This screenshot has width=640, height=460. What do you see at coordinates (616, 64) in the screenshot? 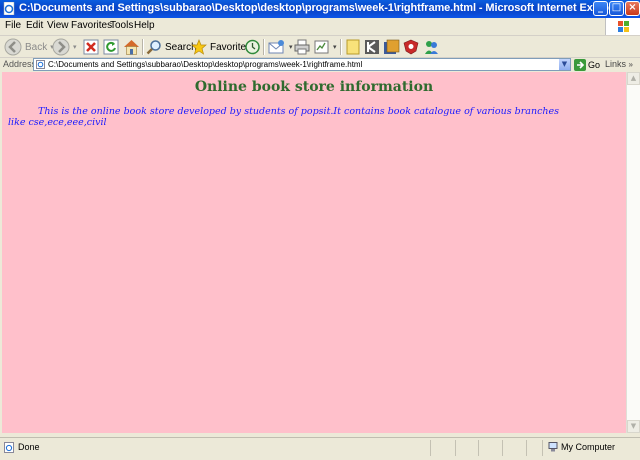
I see `links-label: Links` at bounding box center [616, 64].